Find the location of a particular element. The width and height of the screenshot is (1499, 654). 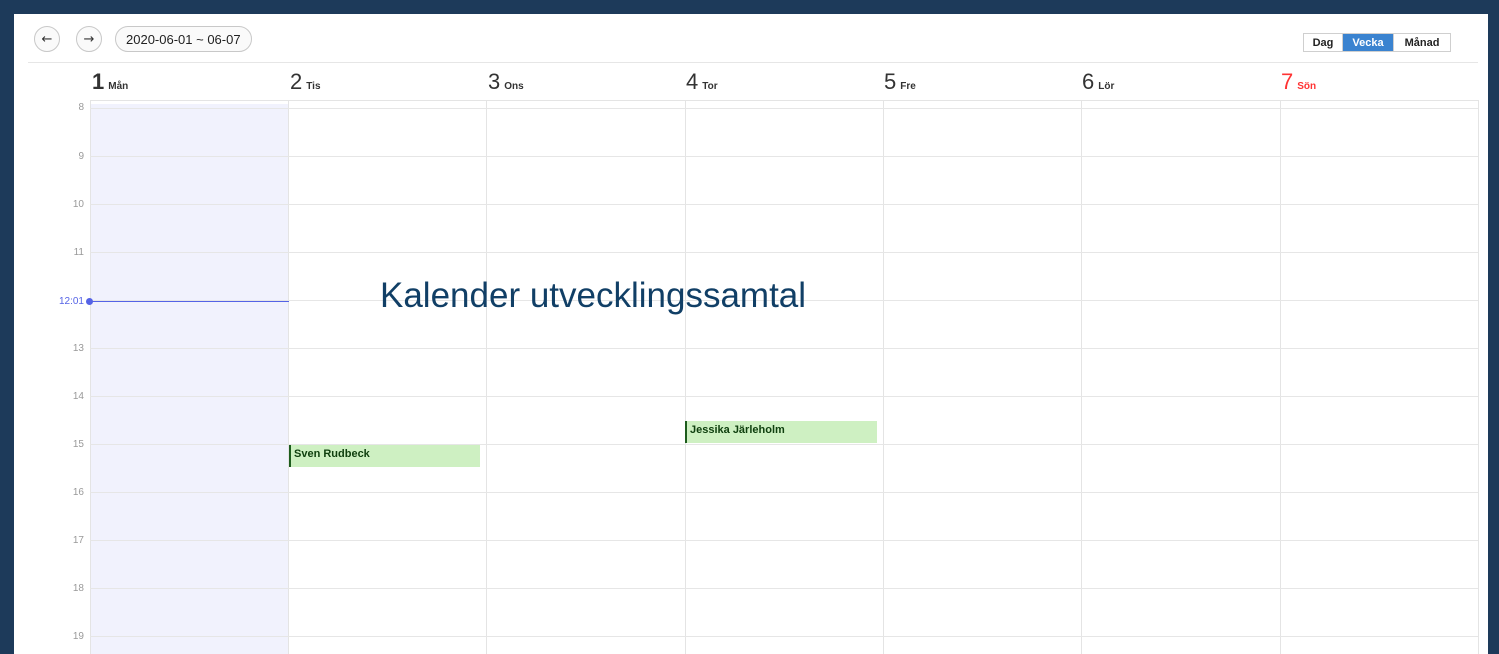

current-time-dot is located at coordinates (89, 301).